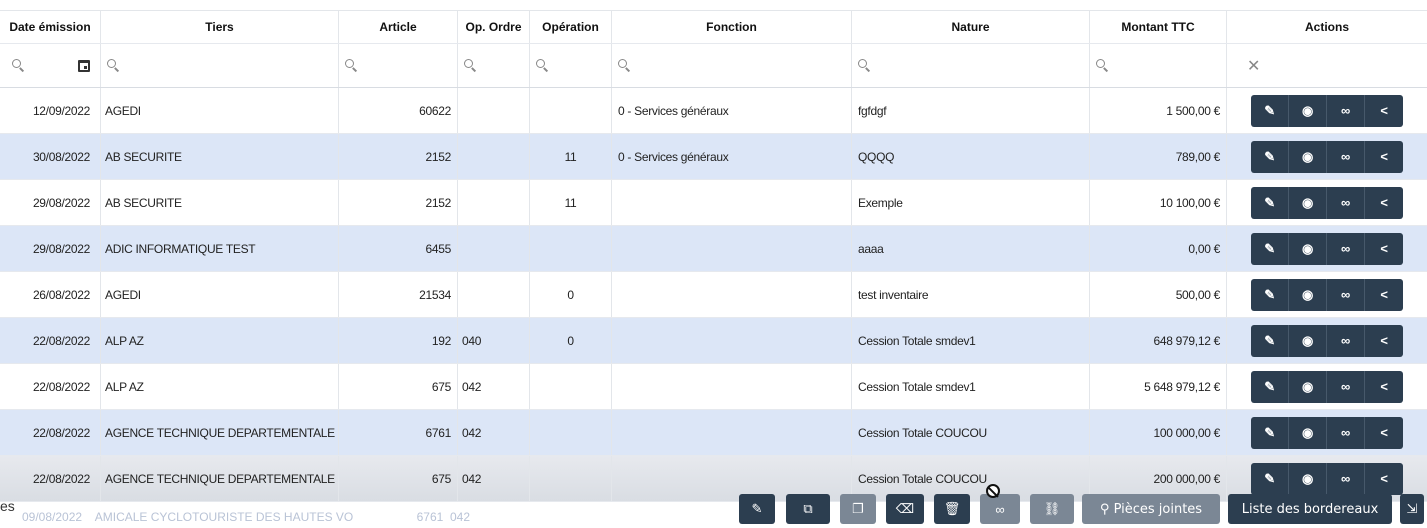  What do you see at coordinates (50, 27) in the screenshot?
I see `col-header-date: Date émission` at bounding box center [50, 27].